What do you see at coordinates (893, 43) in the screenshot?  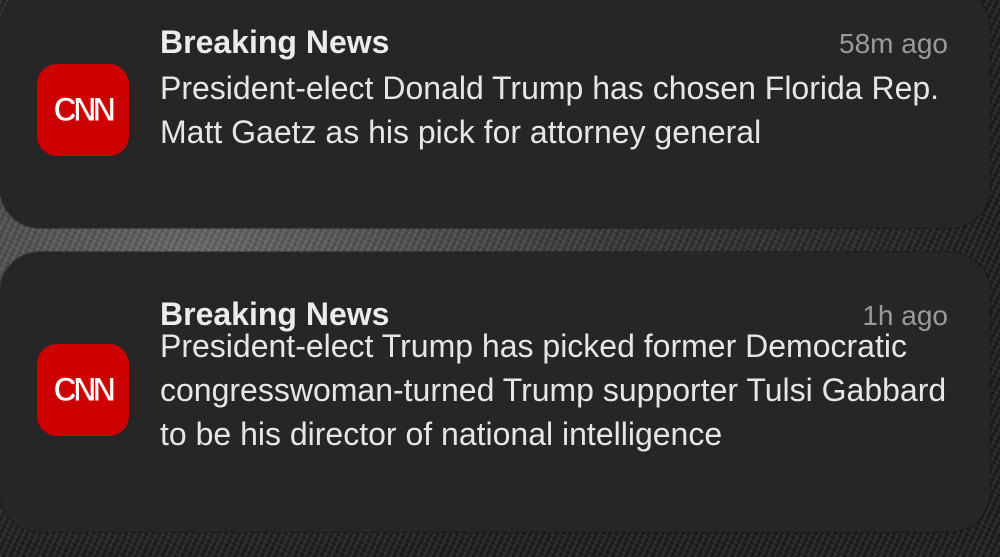 I see `notification-timestamp: 58m ago` at bounding box center [893, 43].